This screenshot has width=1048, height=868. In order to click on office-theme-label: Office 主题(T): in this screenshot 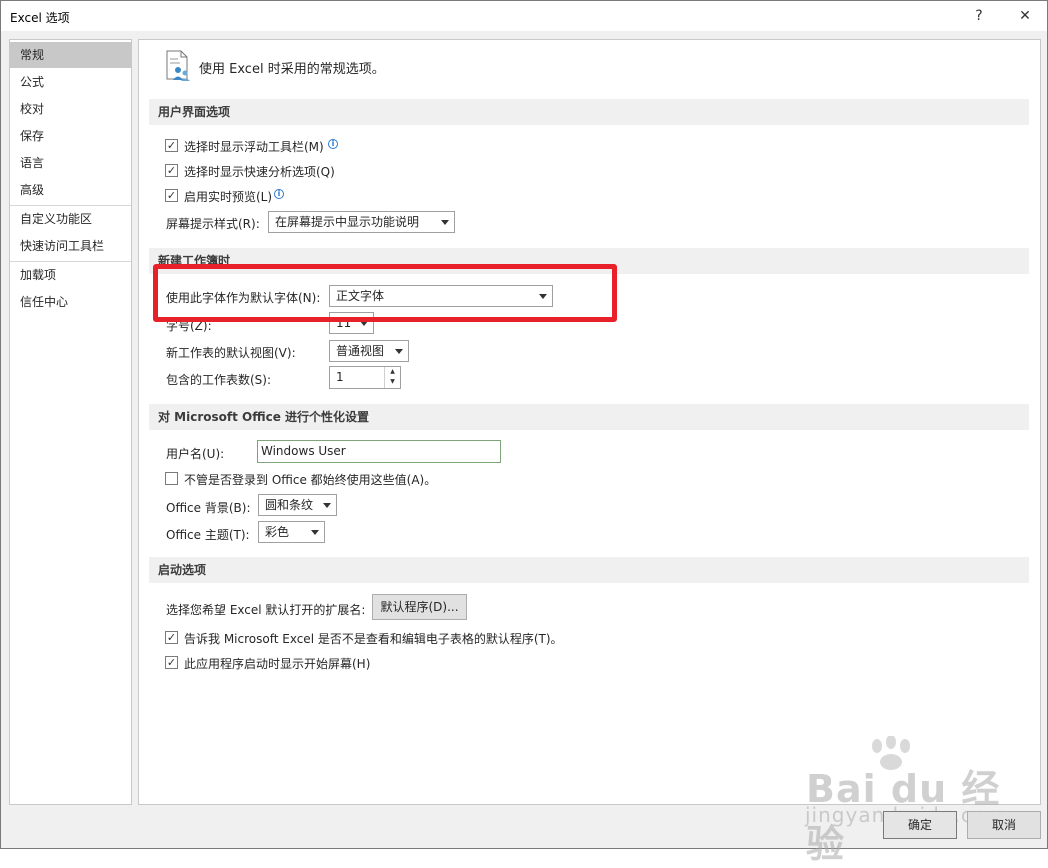, I will do `click(208, 535)`.